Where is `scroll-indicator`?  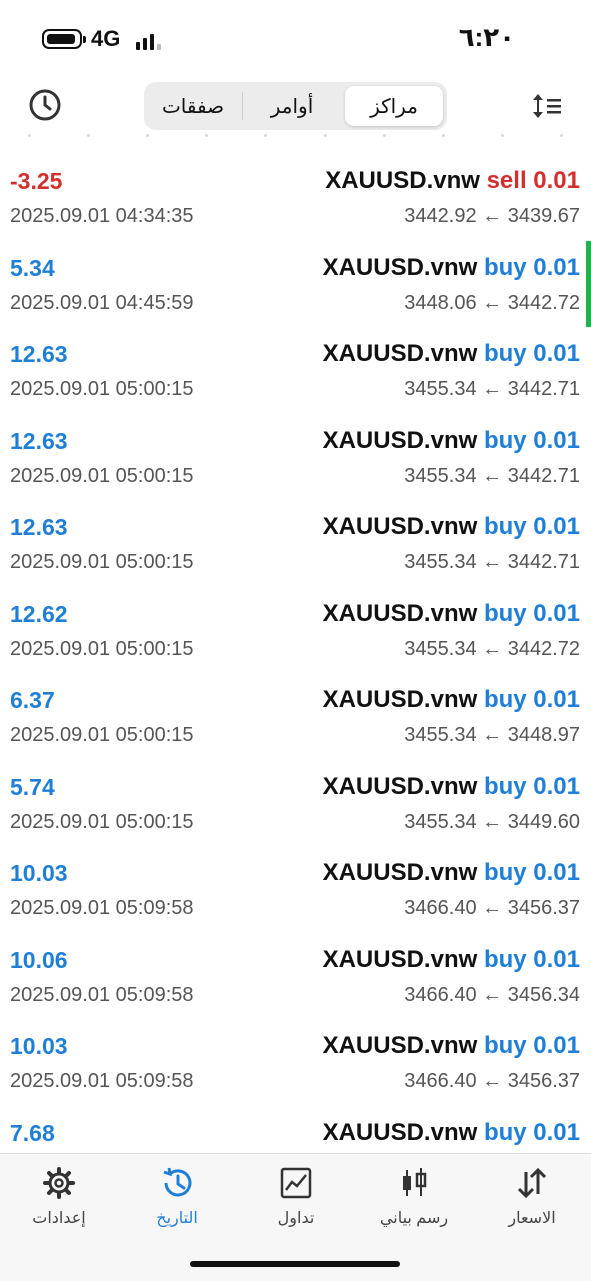
scroll-indicator is located at coordinates (588, 284).